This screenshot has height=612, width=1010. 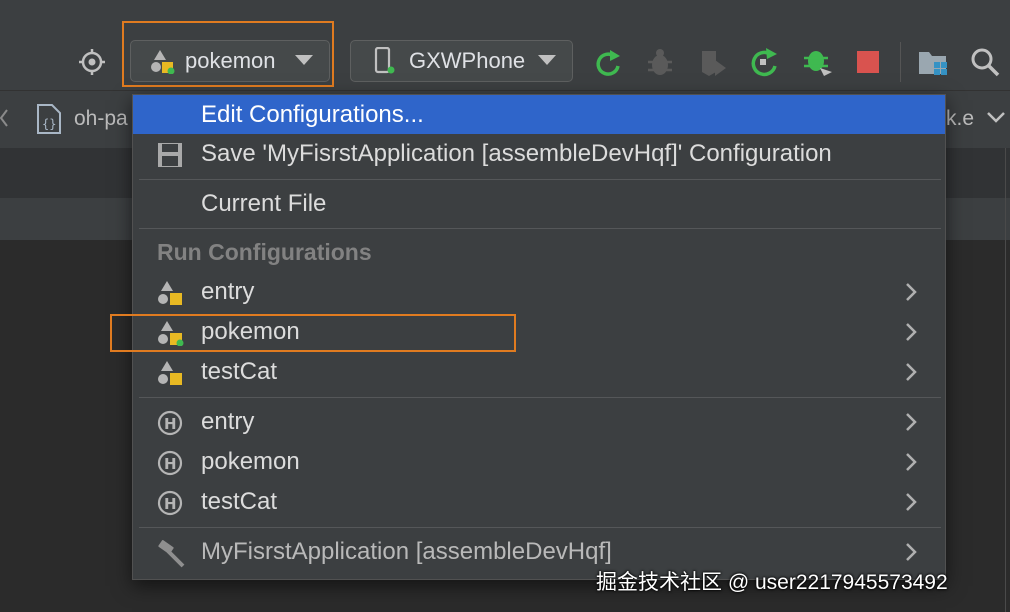 What do you see at coordinates (764, 65) in the screenshot?
I see `apply-changes-icon` at bounding box center [764, 65].